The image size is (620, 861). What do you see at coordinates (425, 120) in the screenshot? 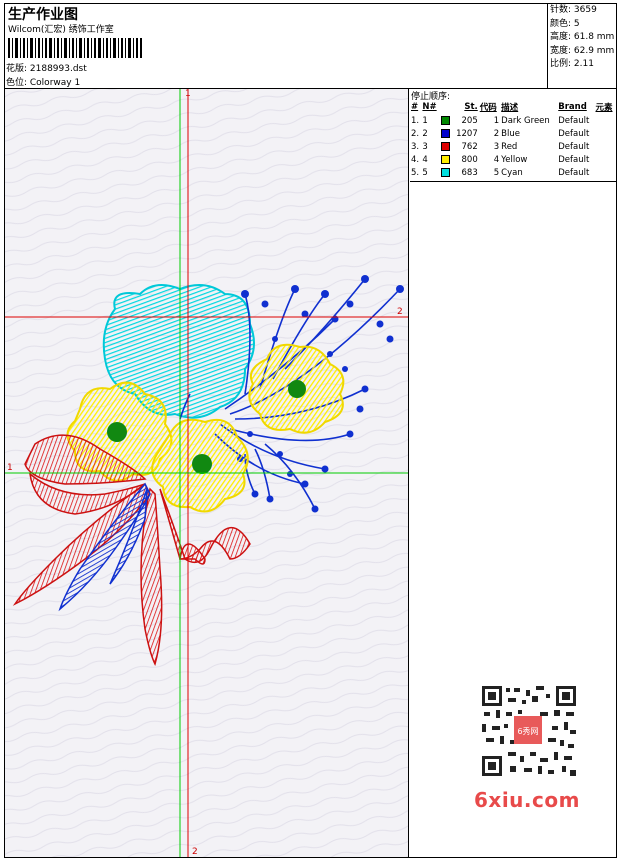
I see `row-needle: 1` at bounding box center [425, 120].